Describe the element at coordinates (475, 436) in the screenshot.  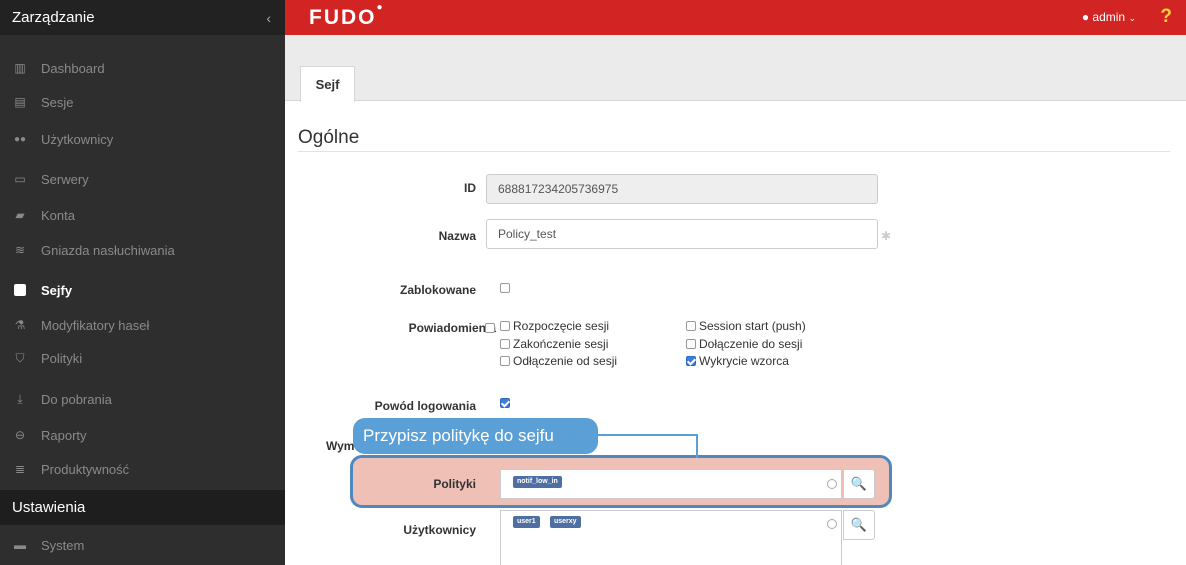
I see `callout: Przypisz politykę do sejfu` at that location.